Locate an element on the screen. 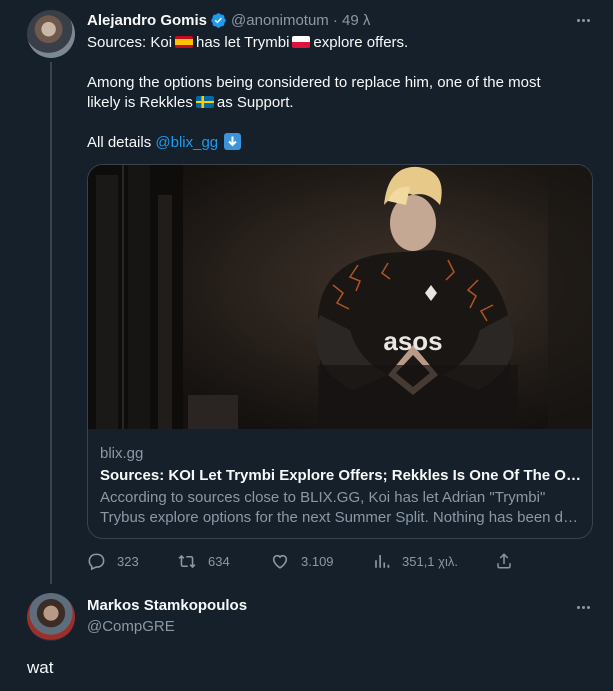 The height and width of the screenshot is (691, 613). arrow-down-emoji is located at coordinates (233, 141).